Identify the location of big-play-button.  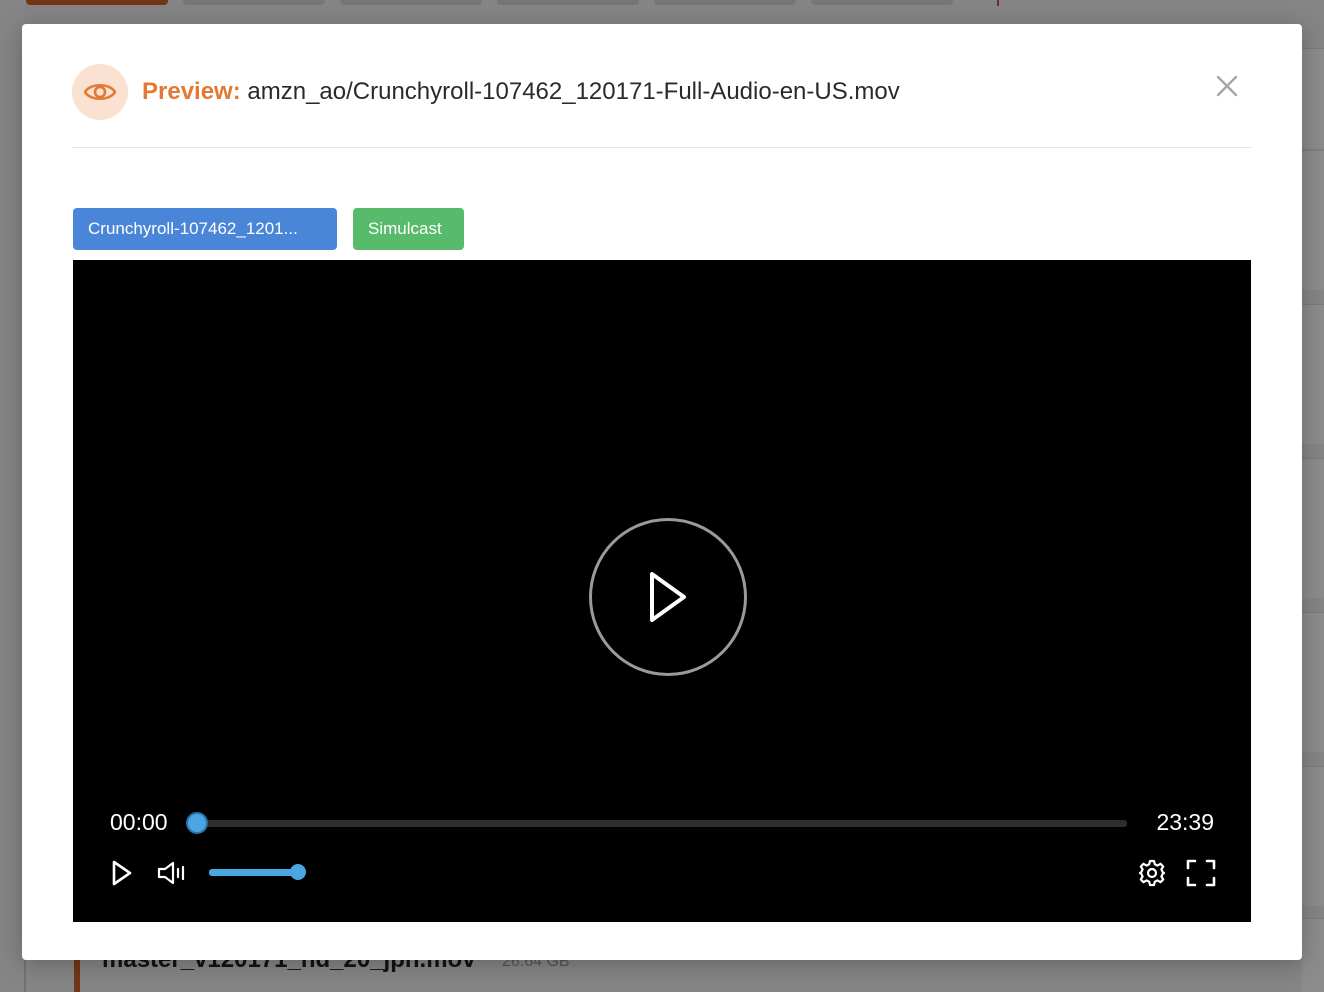
(668, 597).